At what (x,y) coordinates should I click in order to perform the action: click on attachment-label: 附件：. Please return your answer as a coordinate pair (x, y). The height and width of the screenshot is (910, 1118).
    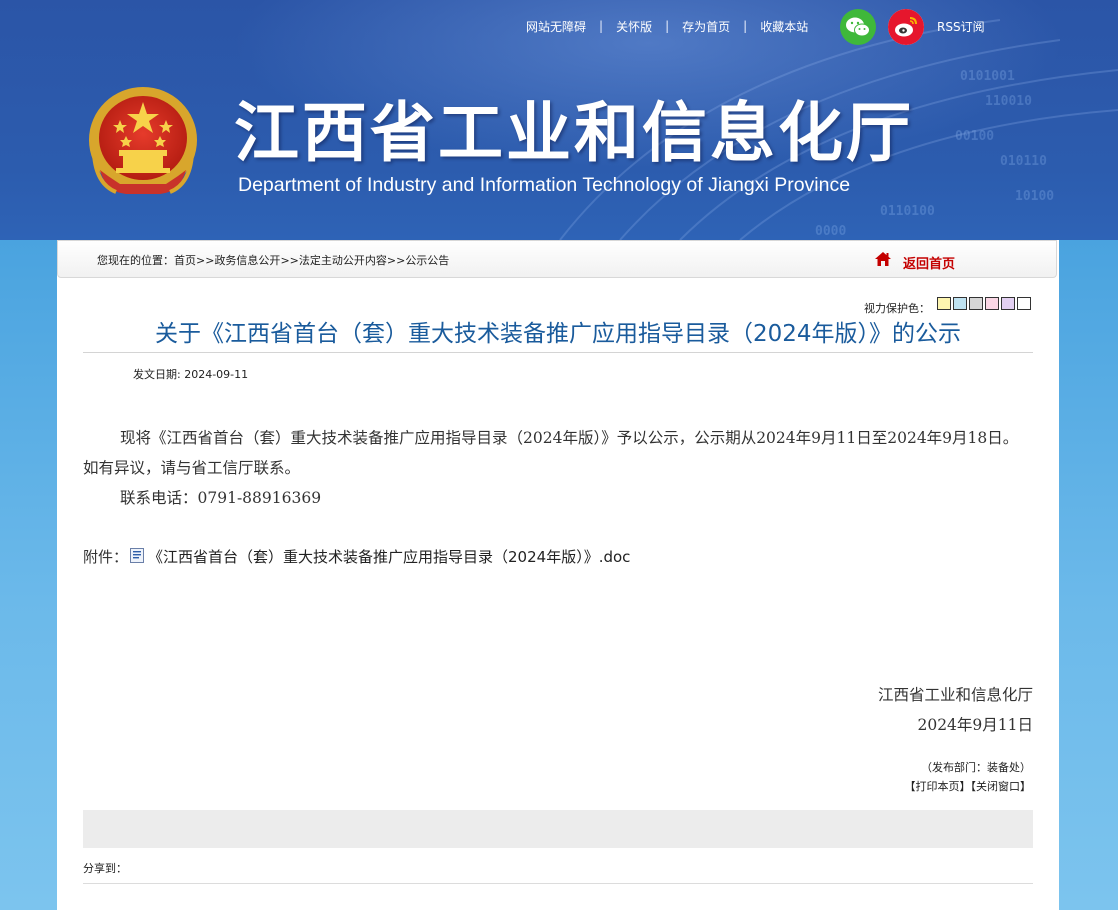
    Looking at the image, I should click on (106, 557).